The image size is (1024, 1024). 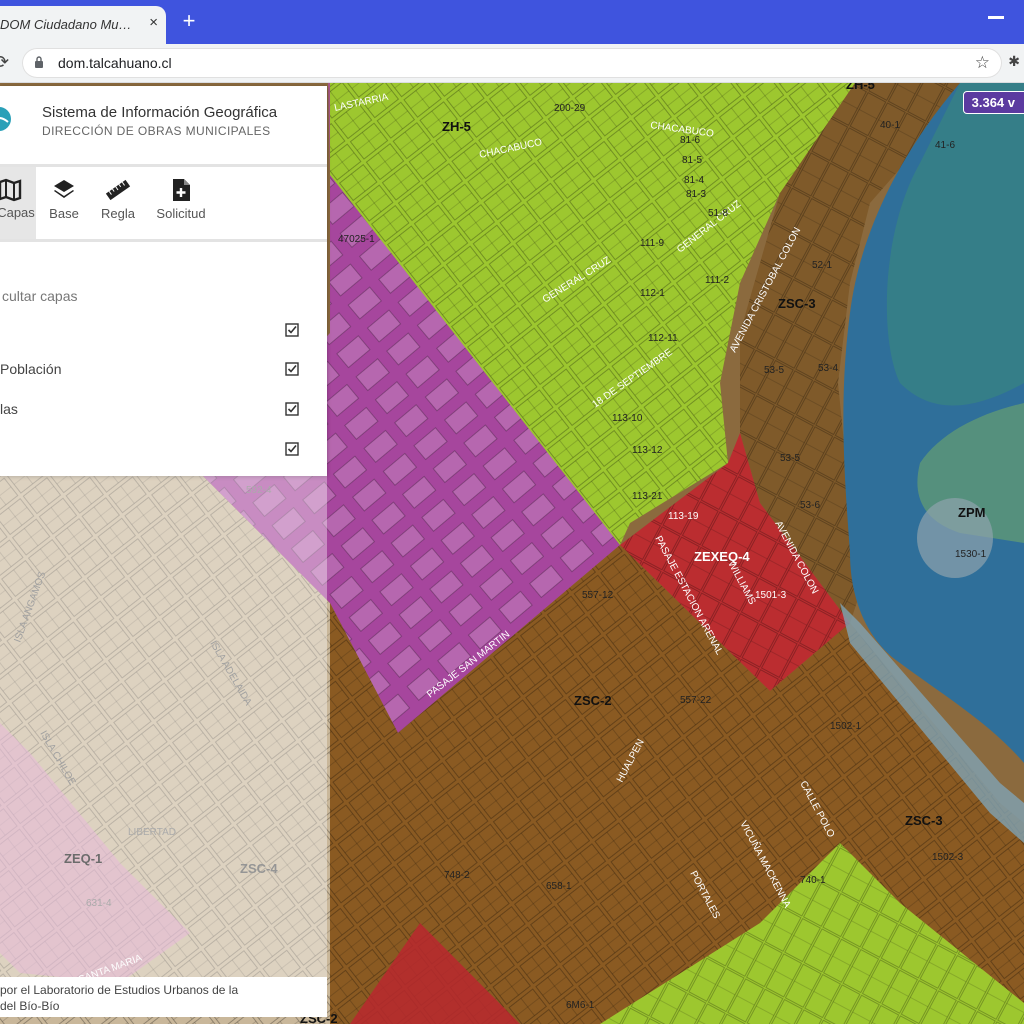 I want to click on lot-label: 748-2, so click(x=457, y=875).